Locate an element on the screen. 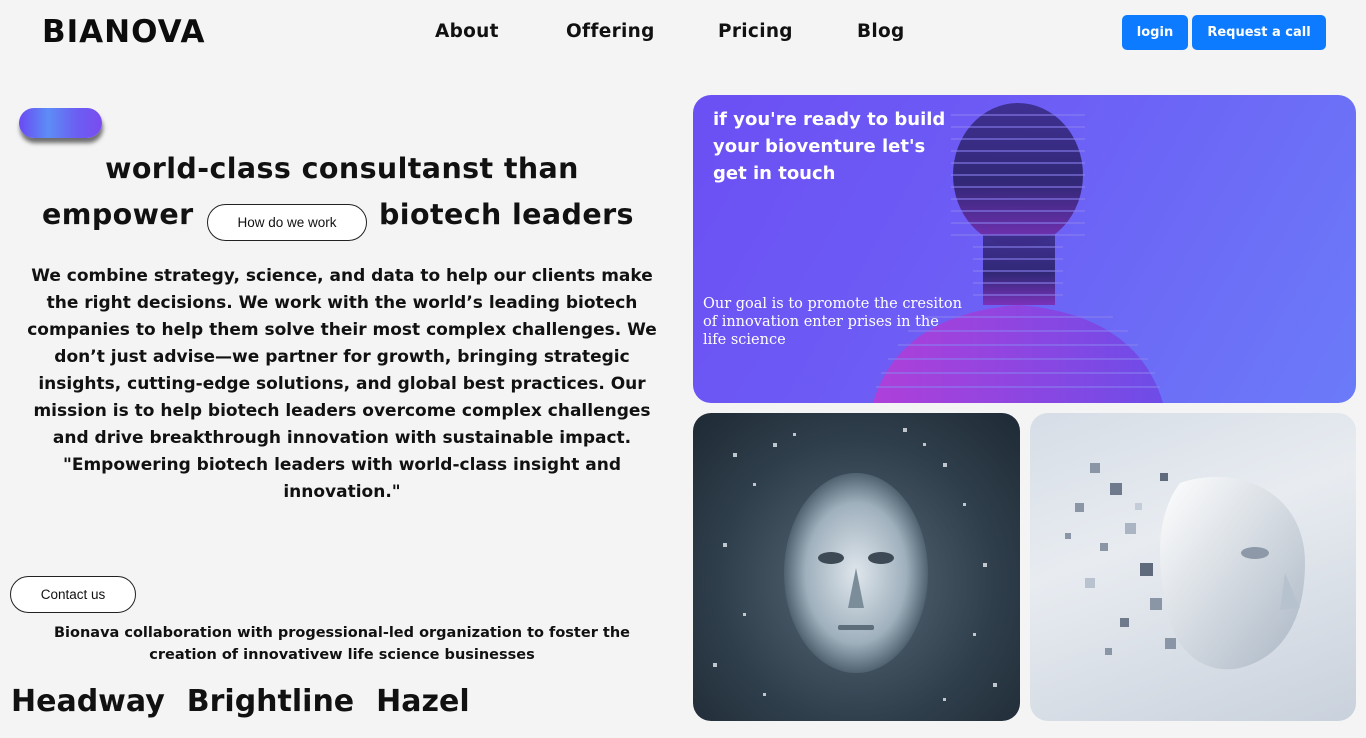  digital-face-card-light is located at coordinates (1193, 567).